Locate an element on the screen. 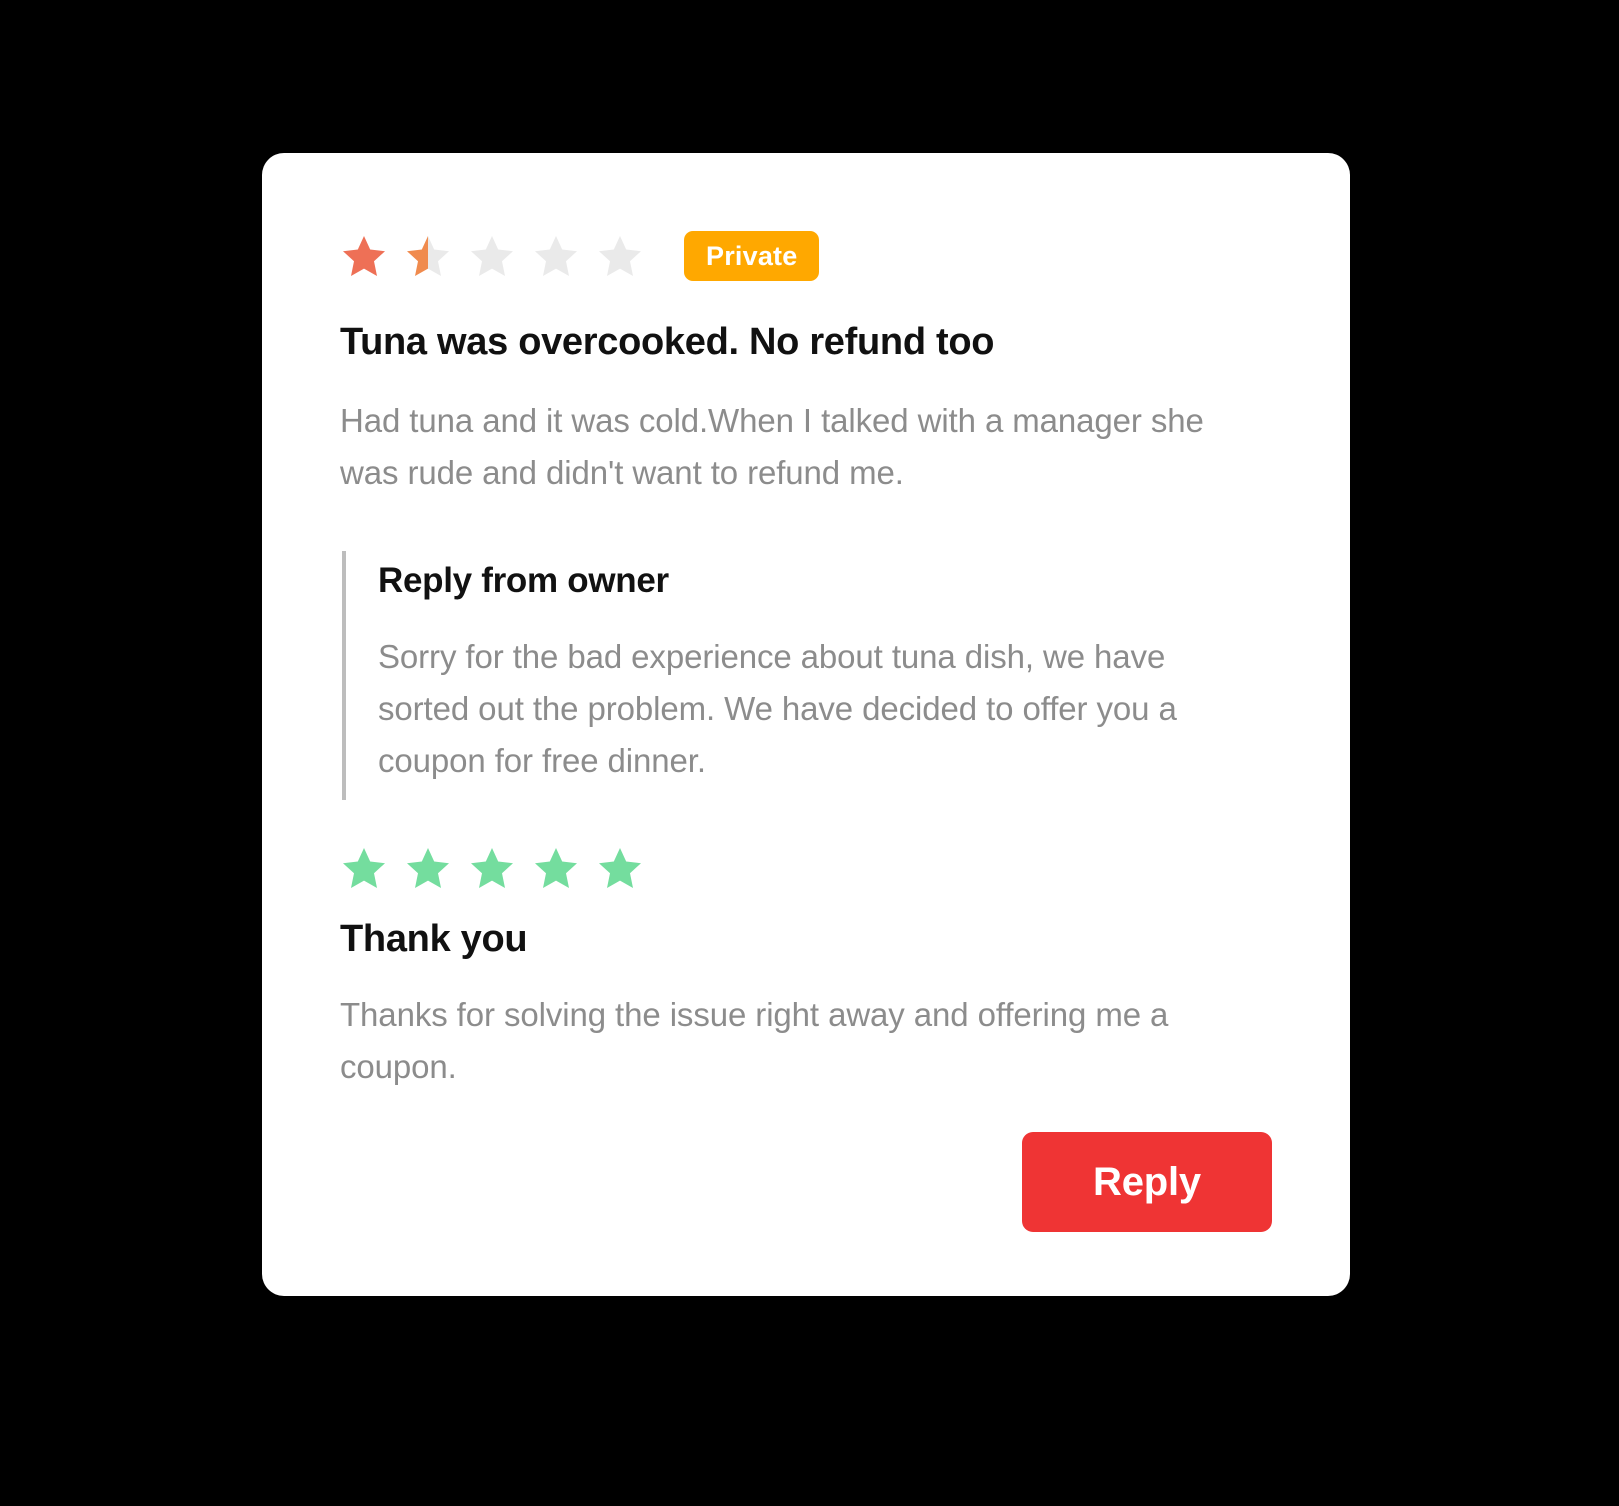 This screenshot has height=1506, width=1619. reply-button: Reply is located at coordinates (1147, 1182).